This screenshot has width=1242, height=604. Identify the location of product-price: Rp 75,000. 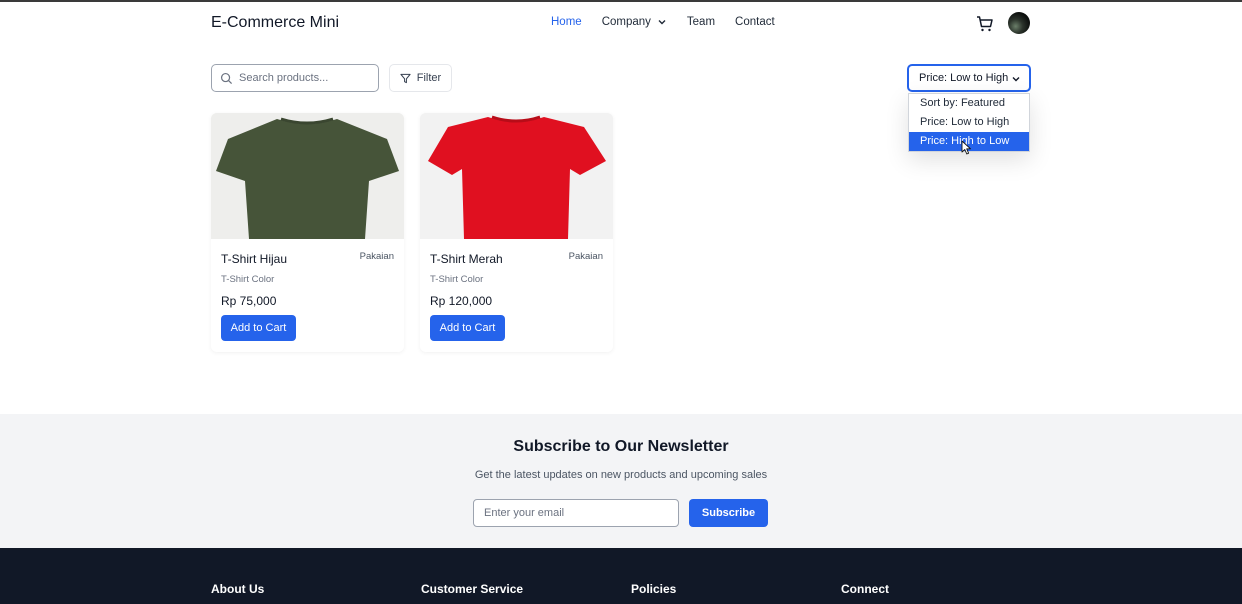
(249, 301).